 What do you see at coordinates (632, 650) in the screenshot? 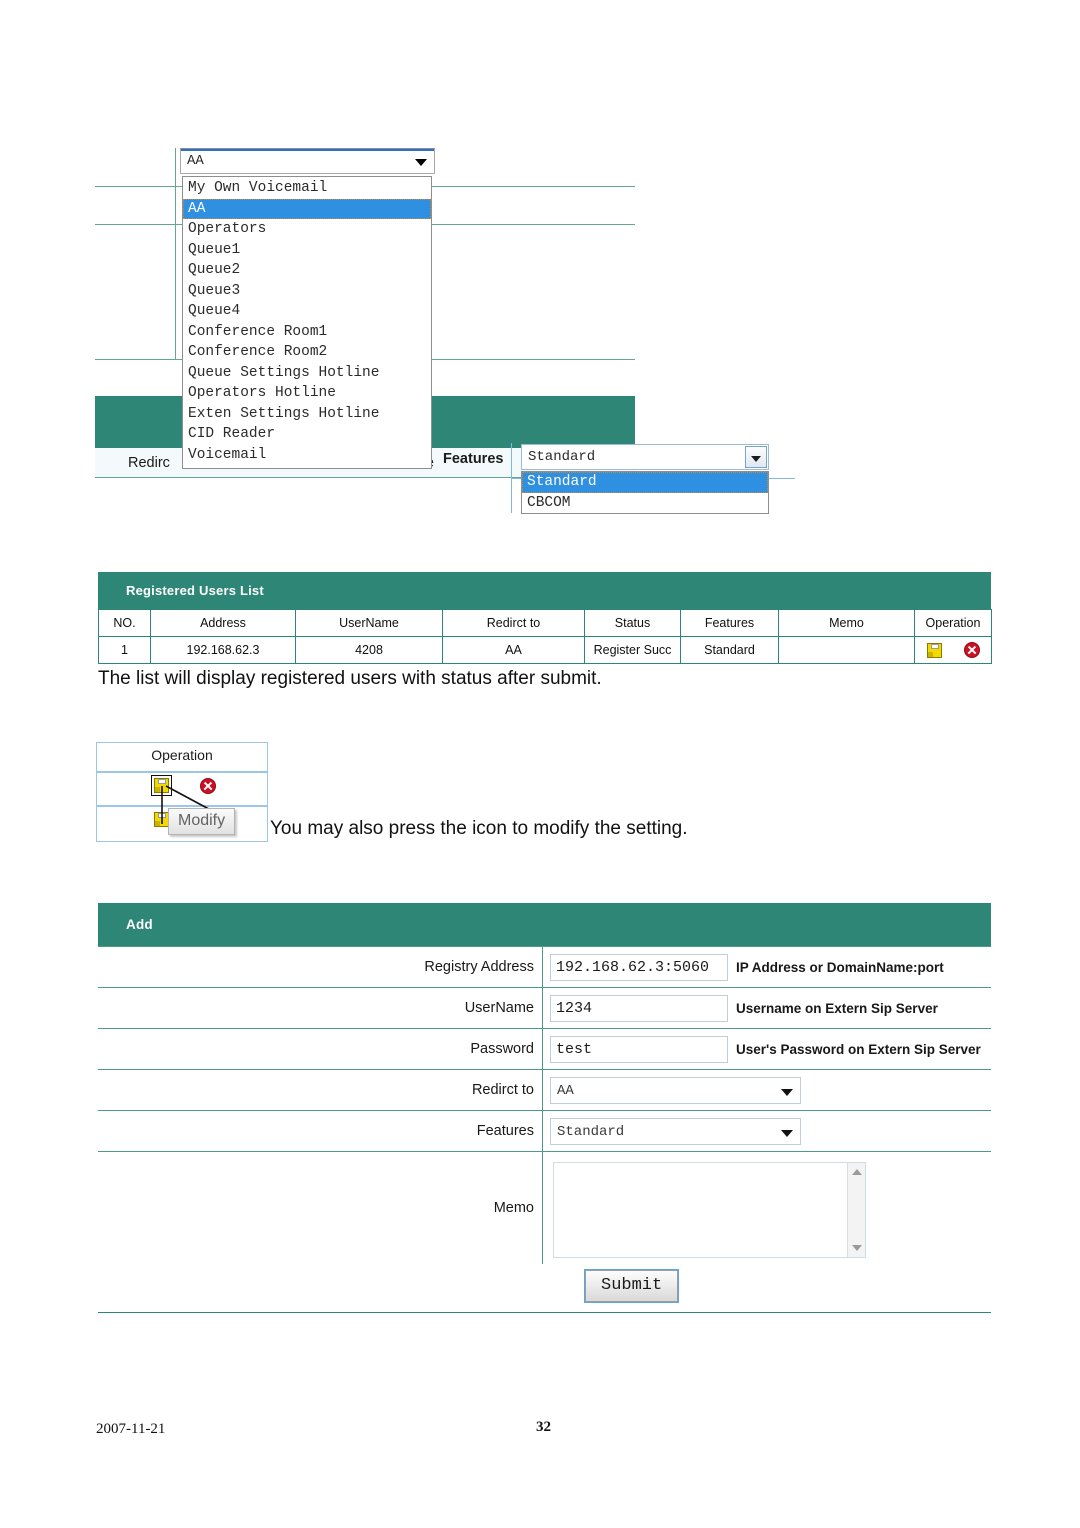
I see `cell-status: Register Succ` at bounding box center [632, 650].